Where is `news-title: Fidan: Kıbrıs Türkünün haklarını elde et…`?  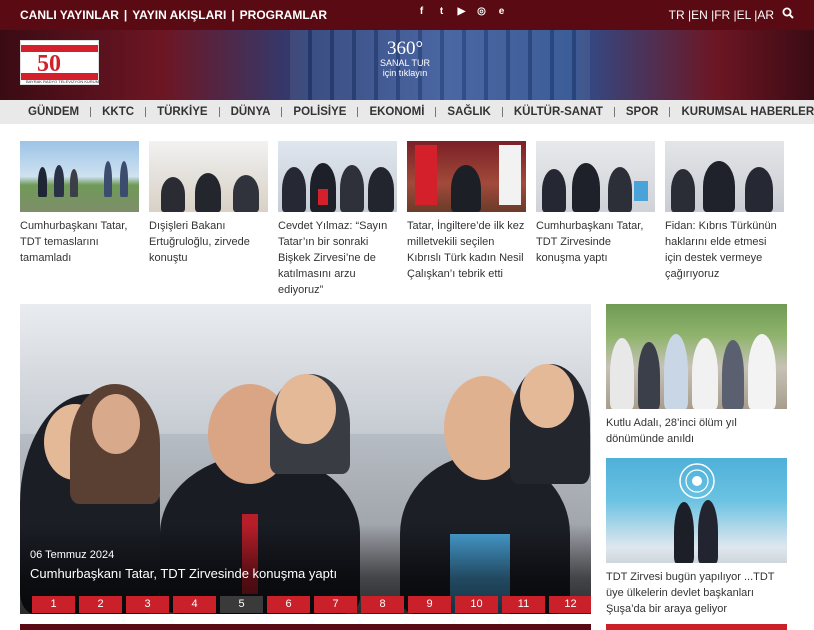 news-title: Fidan: Kıbrıs Türkünün haklarını elde et… is located at coordinates (724, 250).